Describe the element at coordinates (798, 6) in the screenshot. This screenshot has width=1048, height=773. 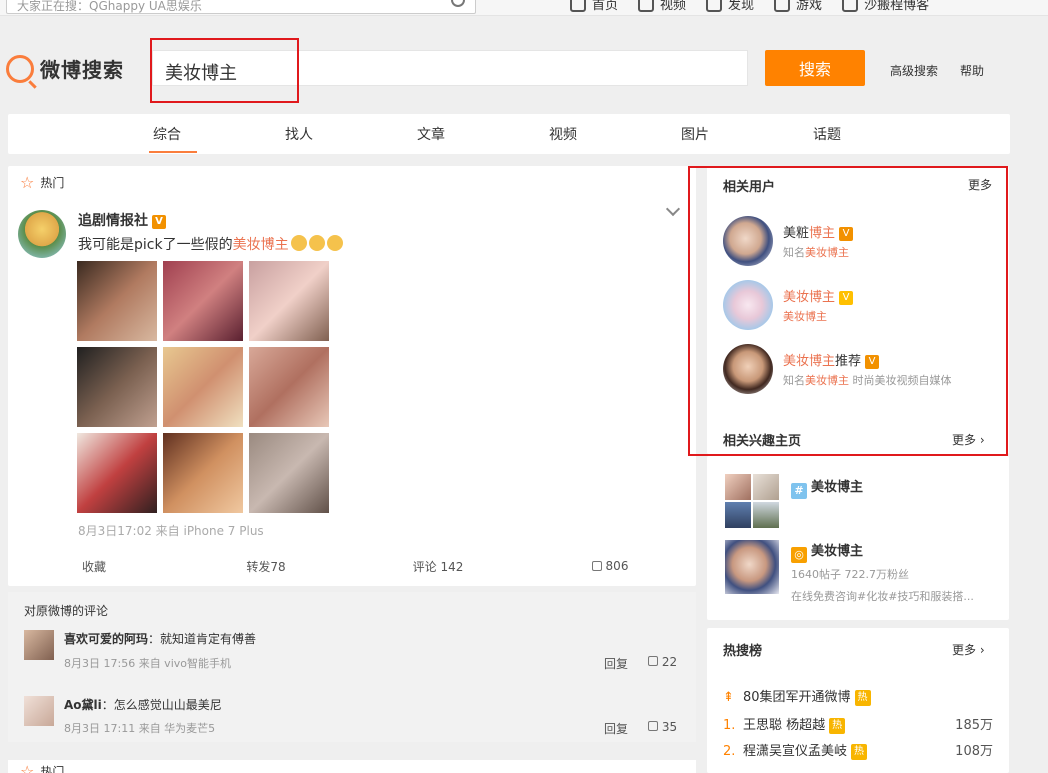
I see `nav-game: 游戏` at that location.